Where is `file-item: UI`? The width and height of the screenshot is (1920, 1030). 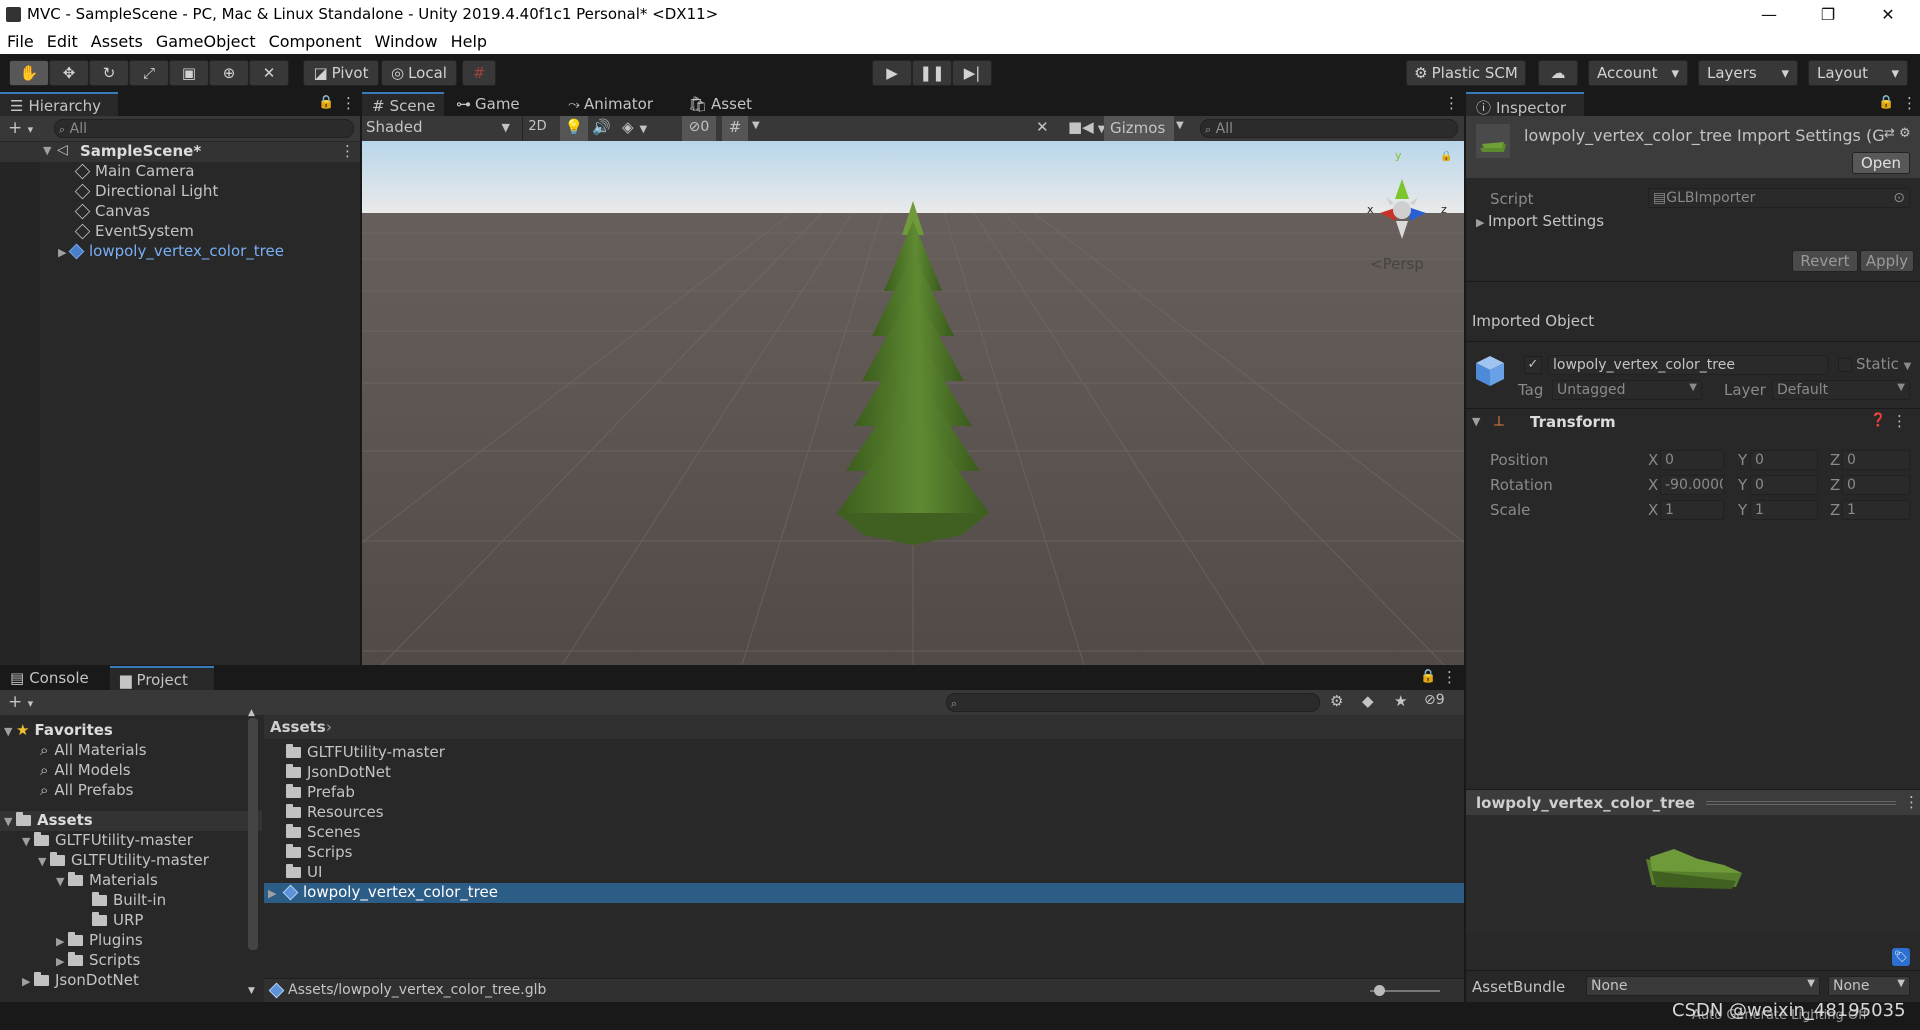
file-item: UI is located at coordinates (304, 873).